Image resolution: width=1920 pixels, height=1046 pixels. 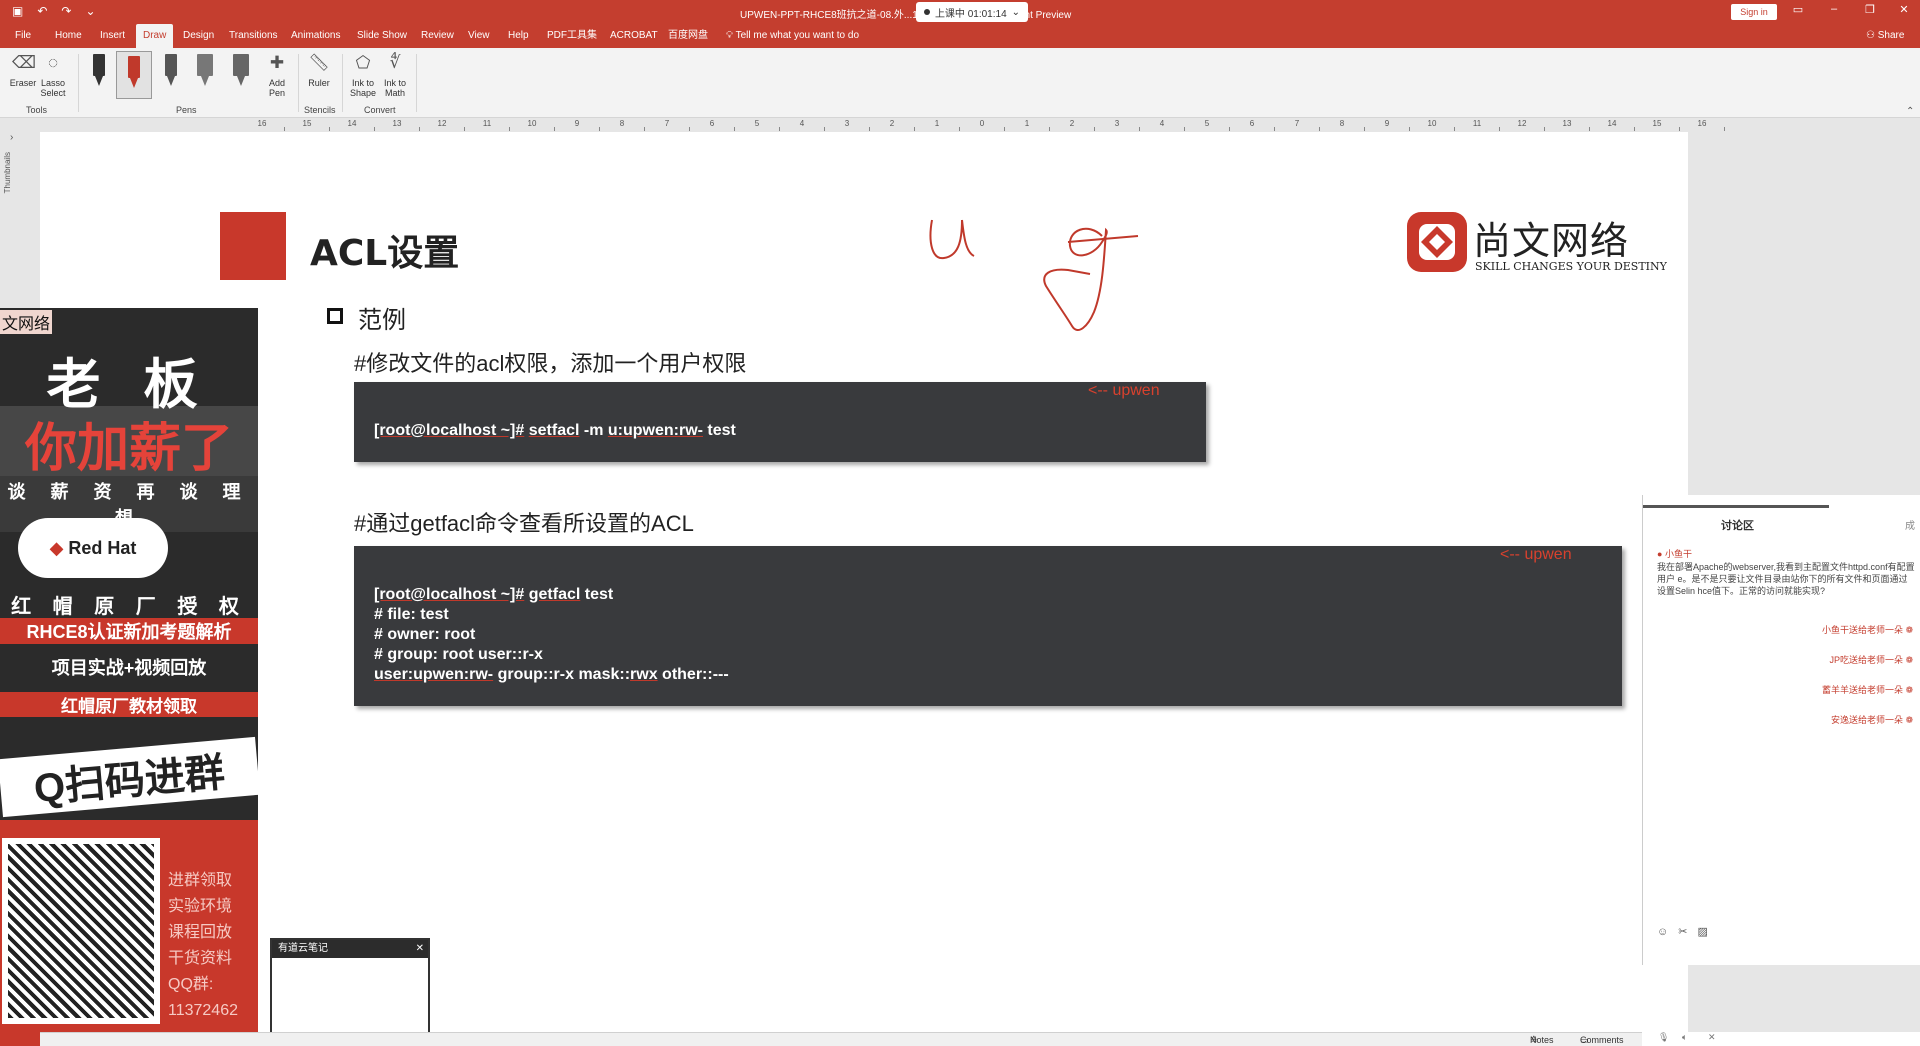 What do you see at coordinates (129, 668) in the screenshot?
I see `ad-line-7: 项目实战+视频回放` at bounding box center [129, 668].